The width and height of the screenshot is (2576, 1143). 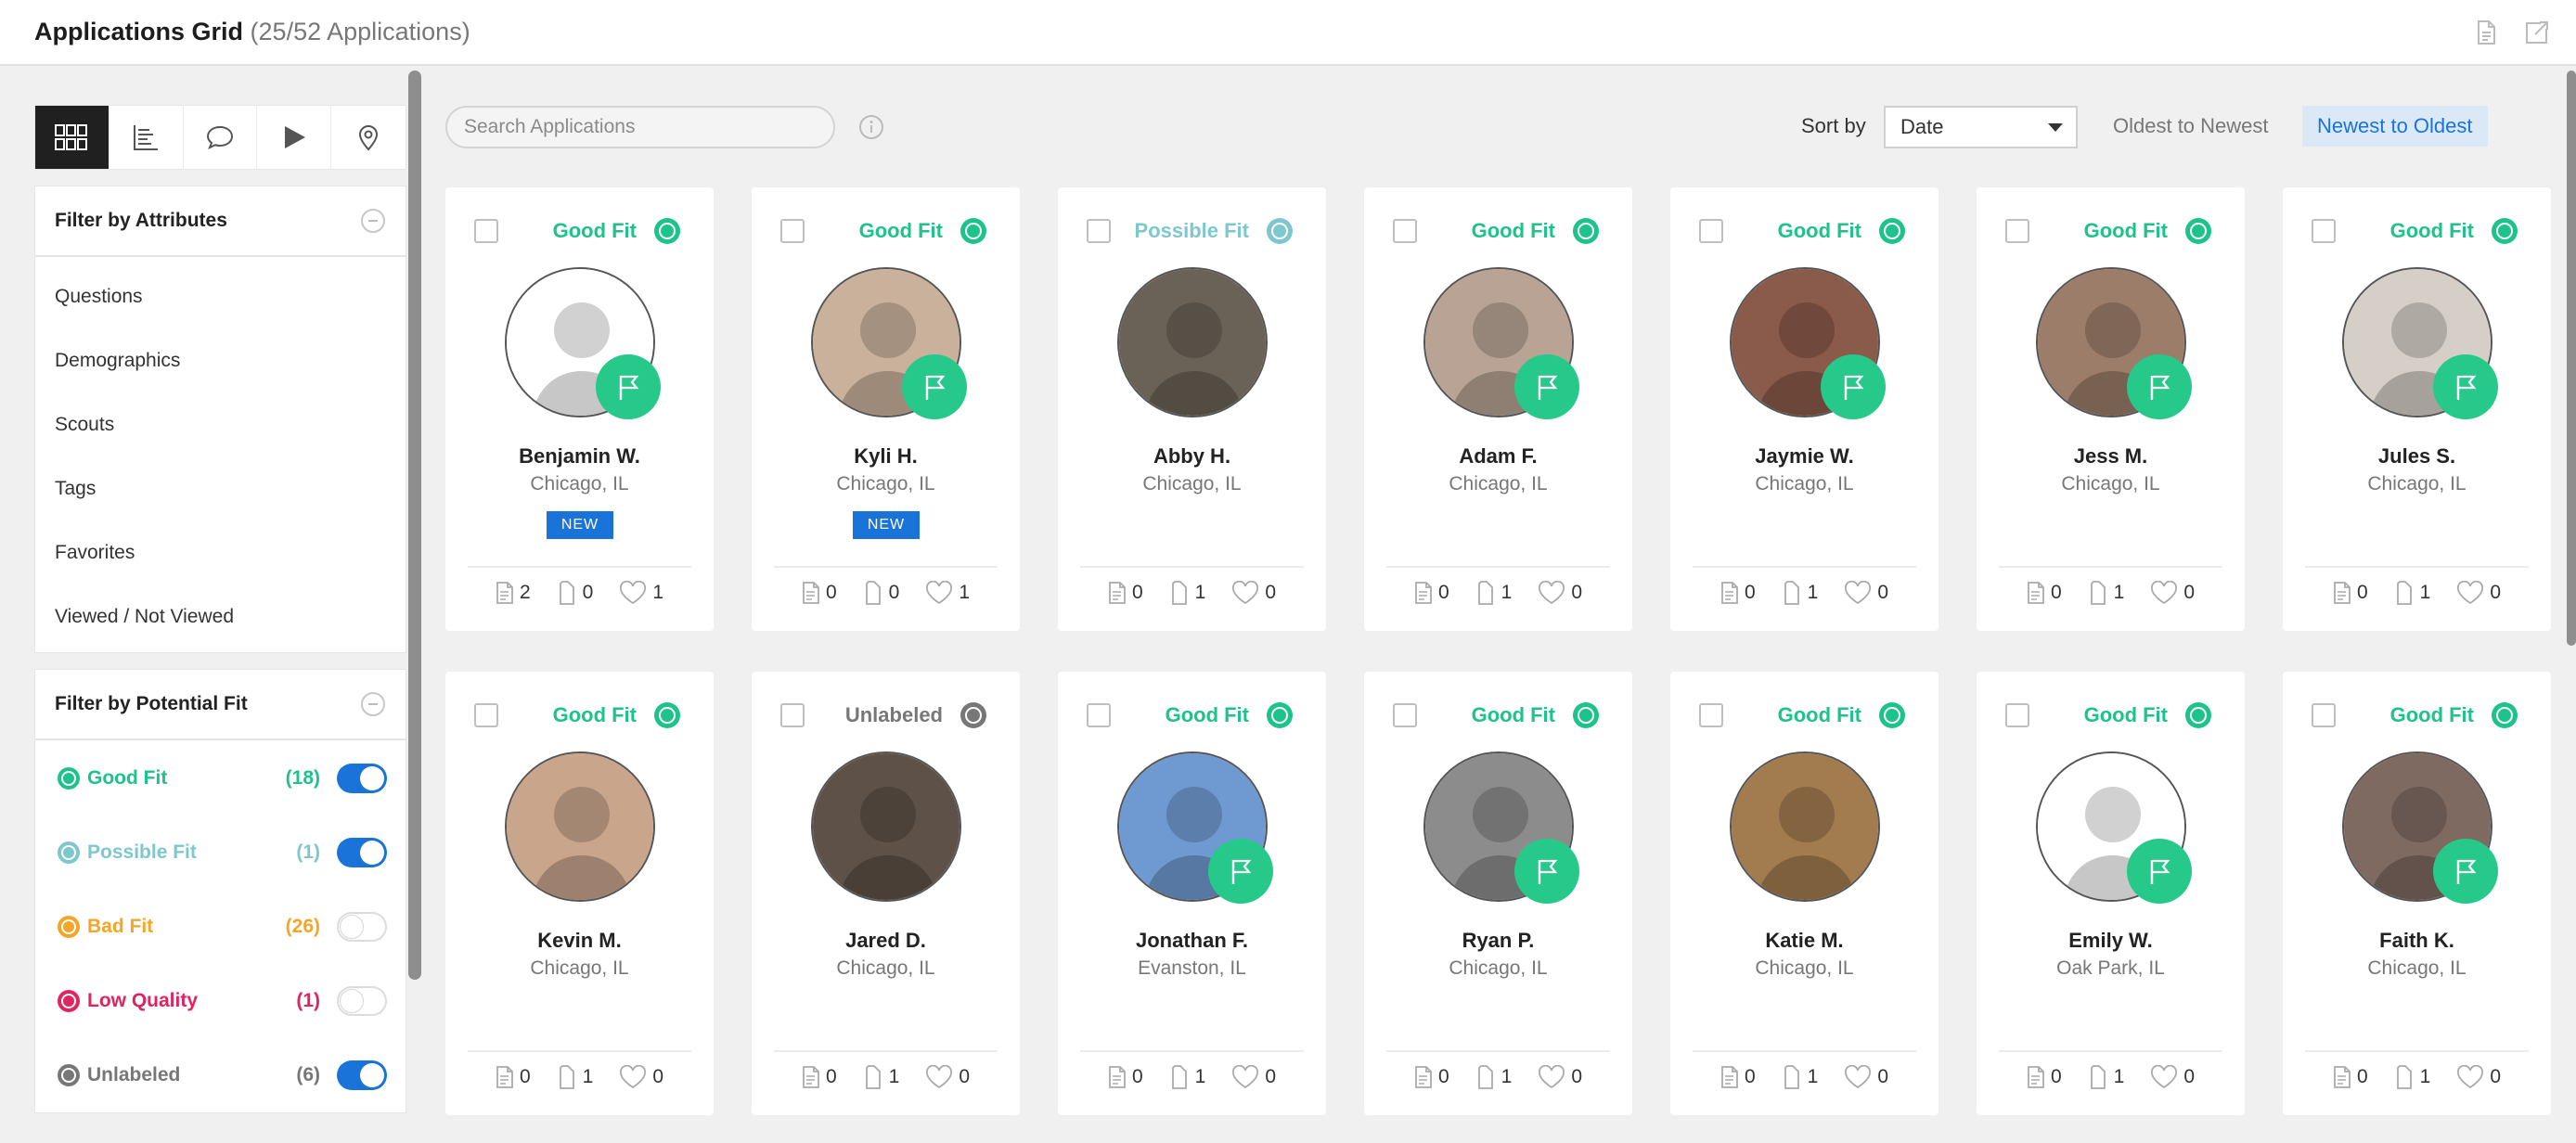 What do you see at coordinates (294, 137) in the screenshot?
I see `video-view-button` at bounding box center [294, 137].